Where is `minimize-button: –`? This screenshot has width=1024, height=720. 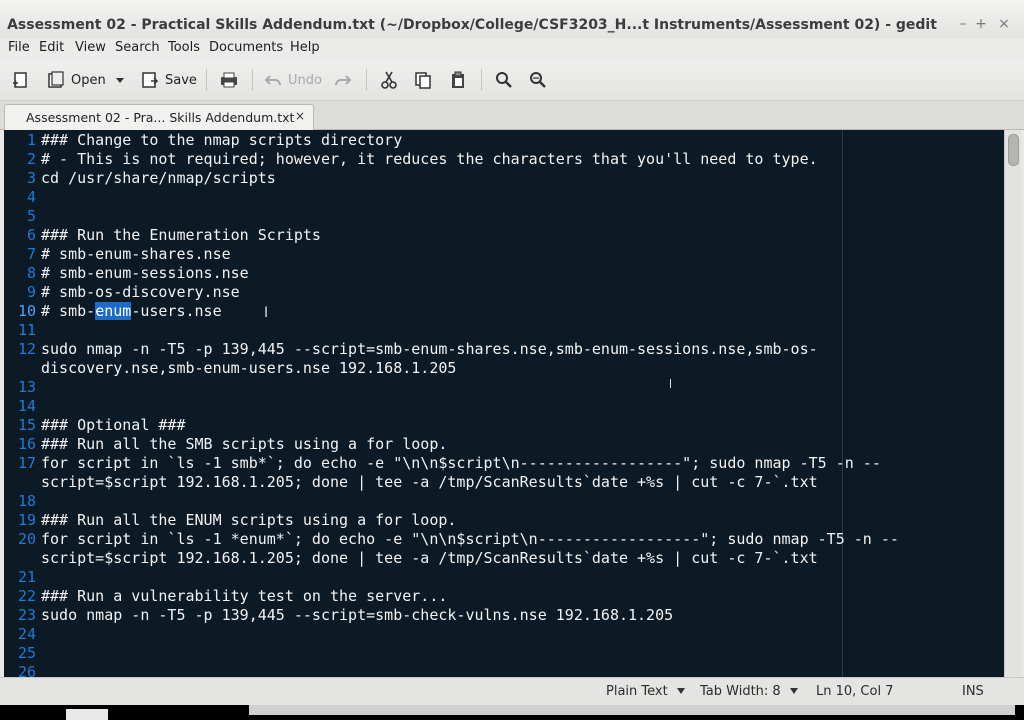
minimize-button: – is located at coordinates (963, 24).